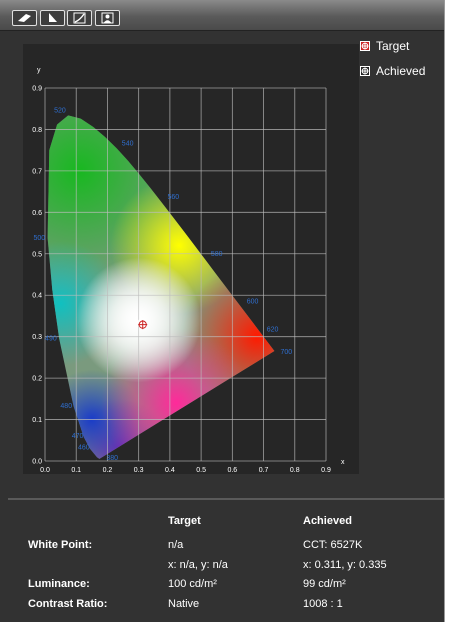 Image resolution: width=449 pixels, height=628 pixels. Describe the element at coordinates (37, 171) in the screenshot. I see `y-tick-label: 0.7` at that location.